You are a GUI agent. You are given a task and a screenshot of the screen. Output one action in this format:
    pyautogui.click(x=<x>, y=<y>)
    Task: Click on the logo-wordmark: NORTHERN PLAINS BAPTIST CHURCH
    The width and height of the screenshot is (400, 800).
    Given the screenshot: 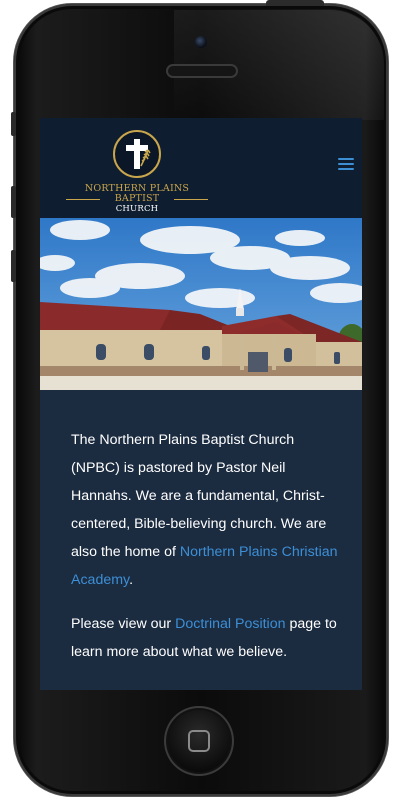 What is the action you would take?
    pyautogui.click(x=137, y=199)
    